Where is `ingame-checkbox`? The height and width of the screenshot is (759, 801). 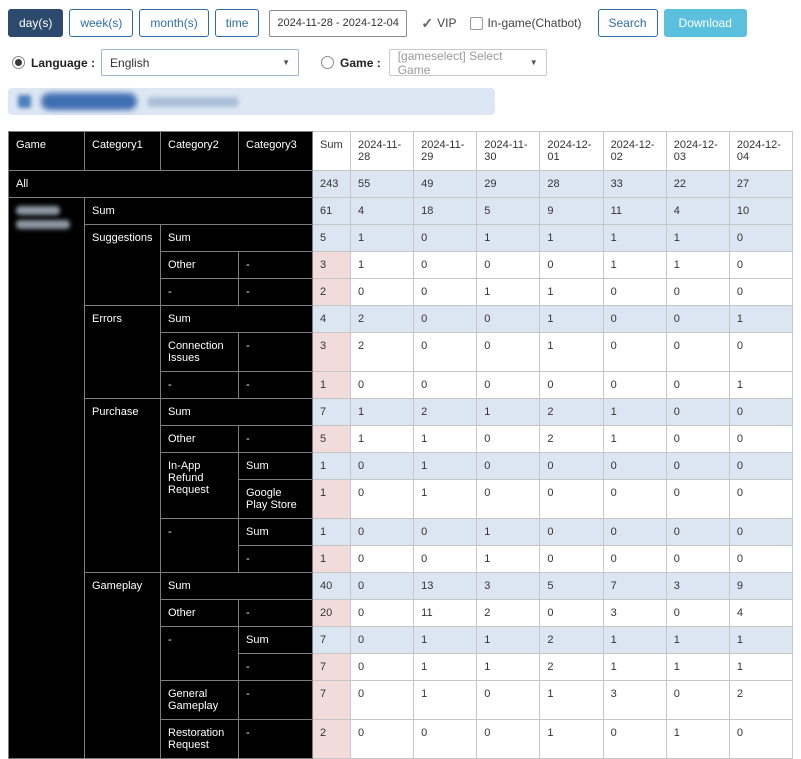 ingame-checkbox is located at coordinates (477, 23).